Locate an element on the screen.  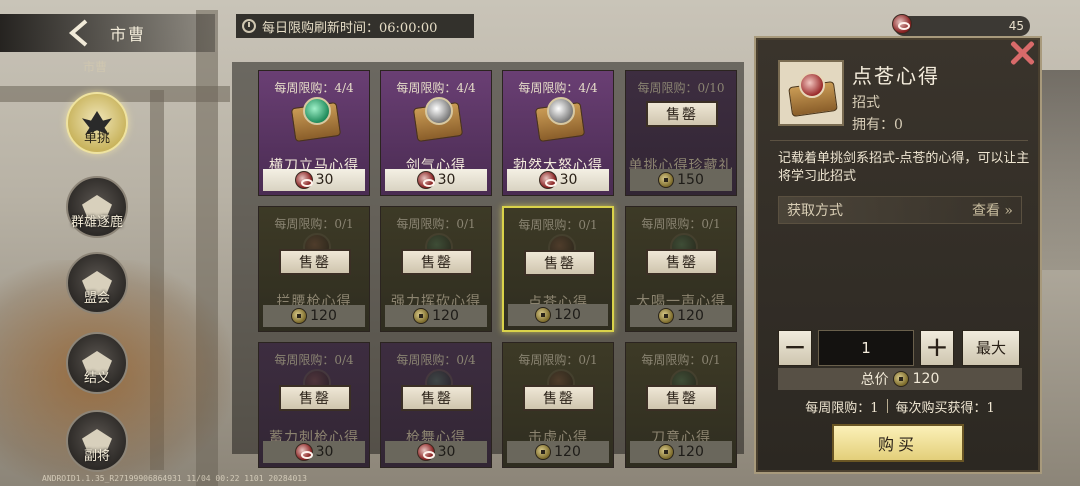
shop-item-card: 每周限购：4/4 剑气心得 30 is located at coordinates (436, 133).